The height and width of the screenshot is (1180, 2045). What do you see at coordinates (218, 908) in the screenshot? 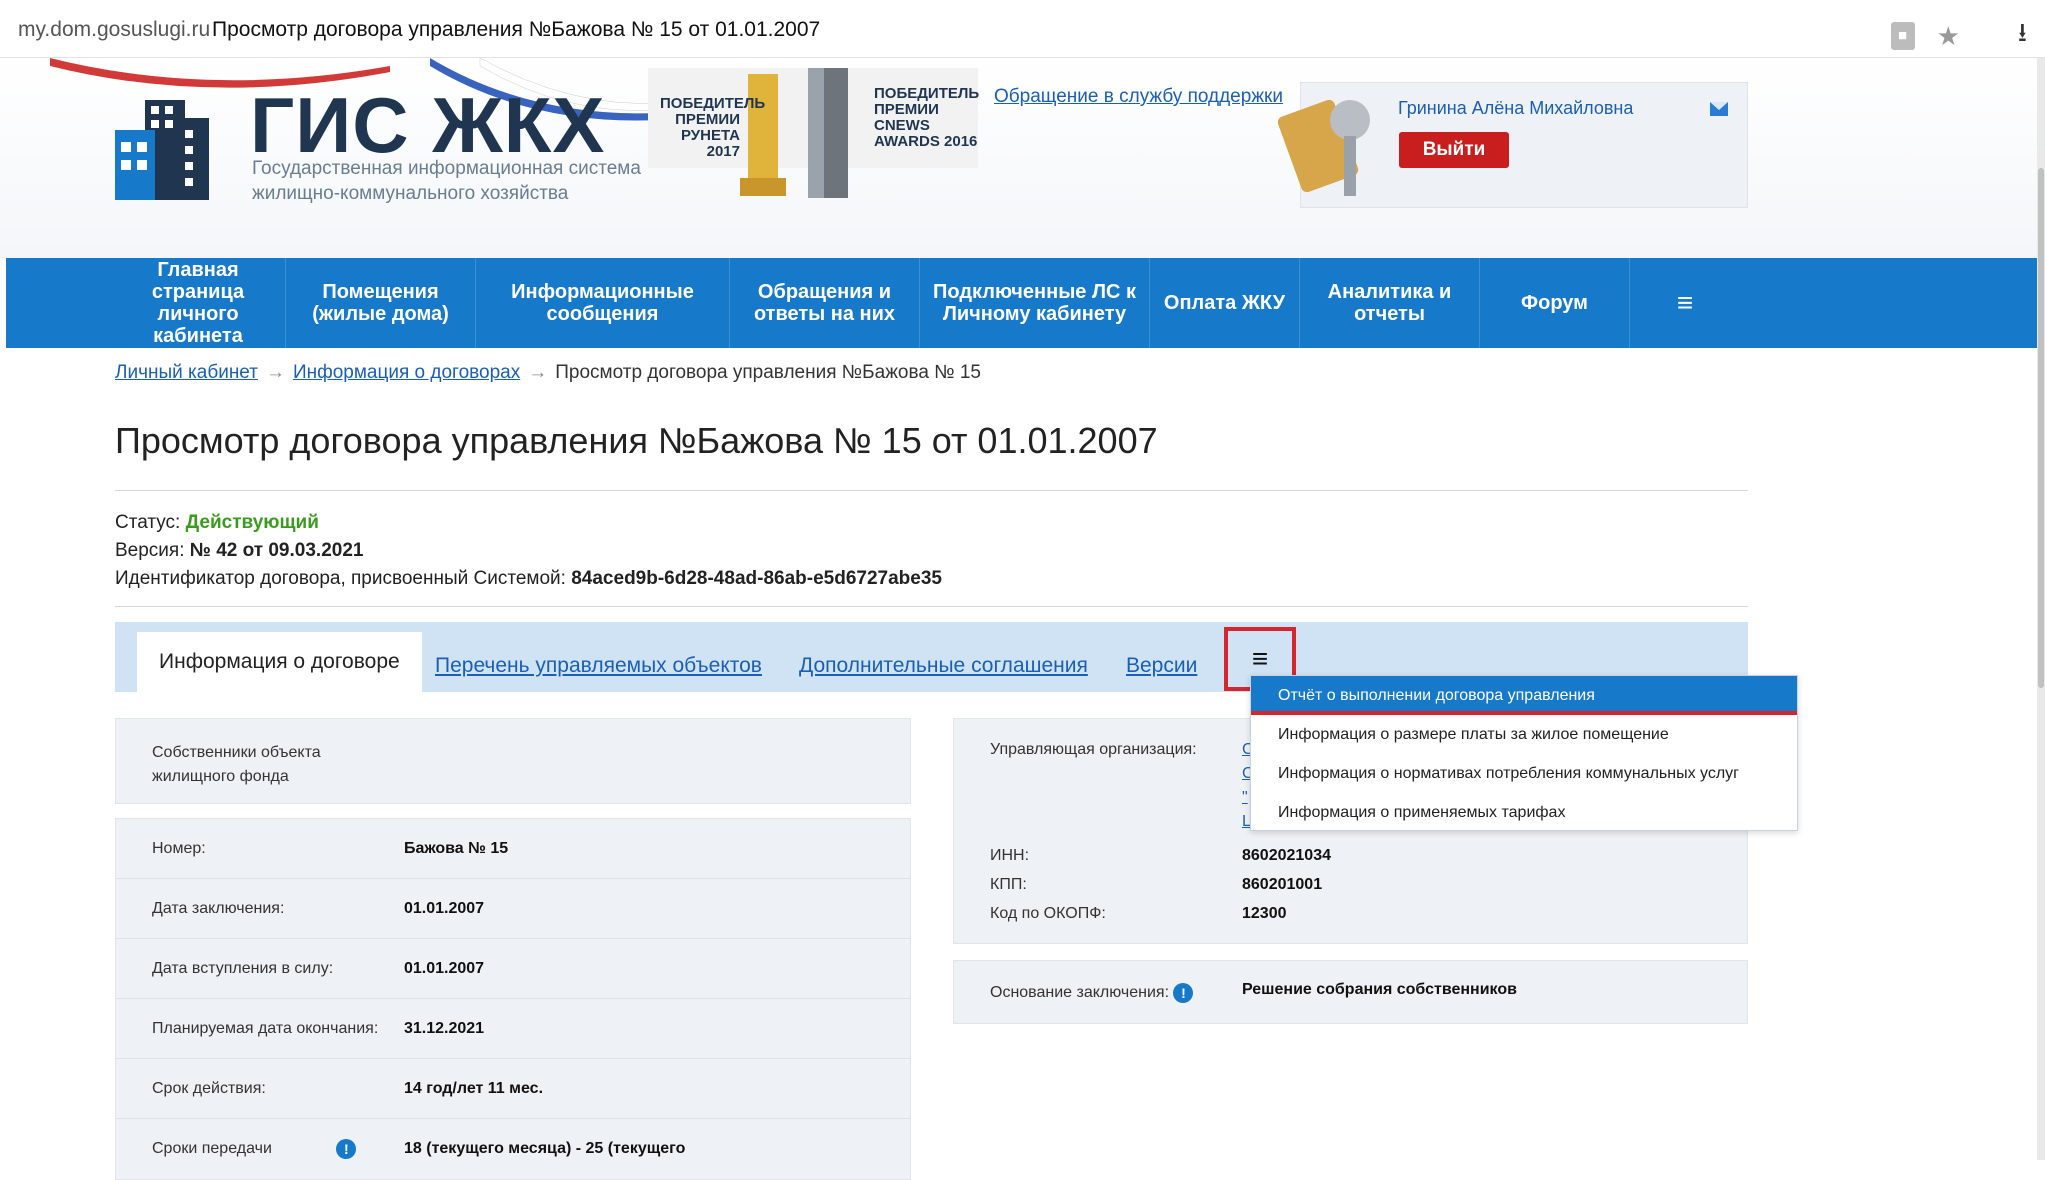
I see `row-label: Дата заключения:` at bounding box center [218, 908].